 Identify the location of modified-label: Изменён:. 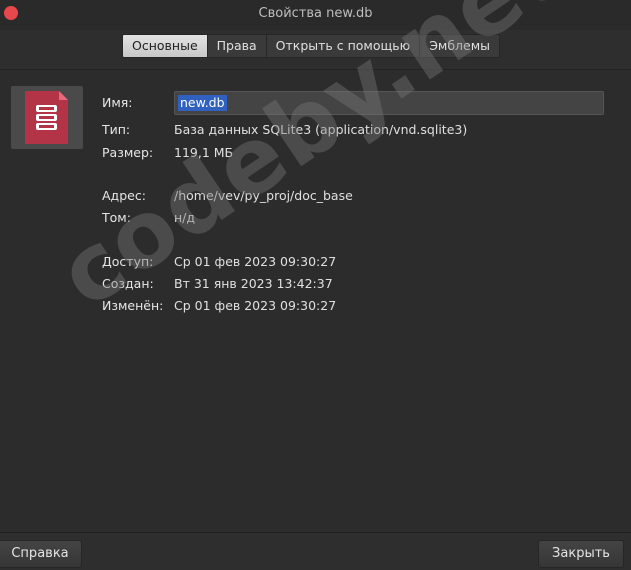
(133, 305).